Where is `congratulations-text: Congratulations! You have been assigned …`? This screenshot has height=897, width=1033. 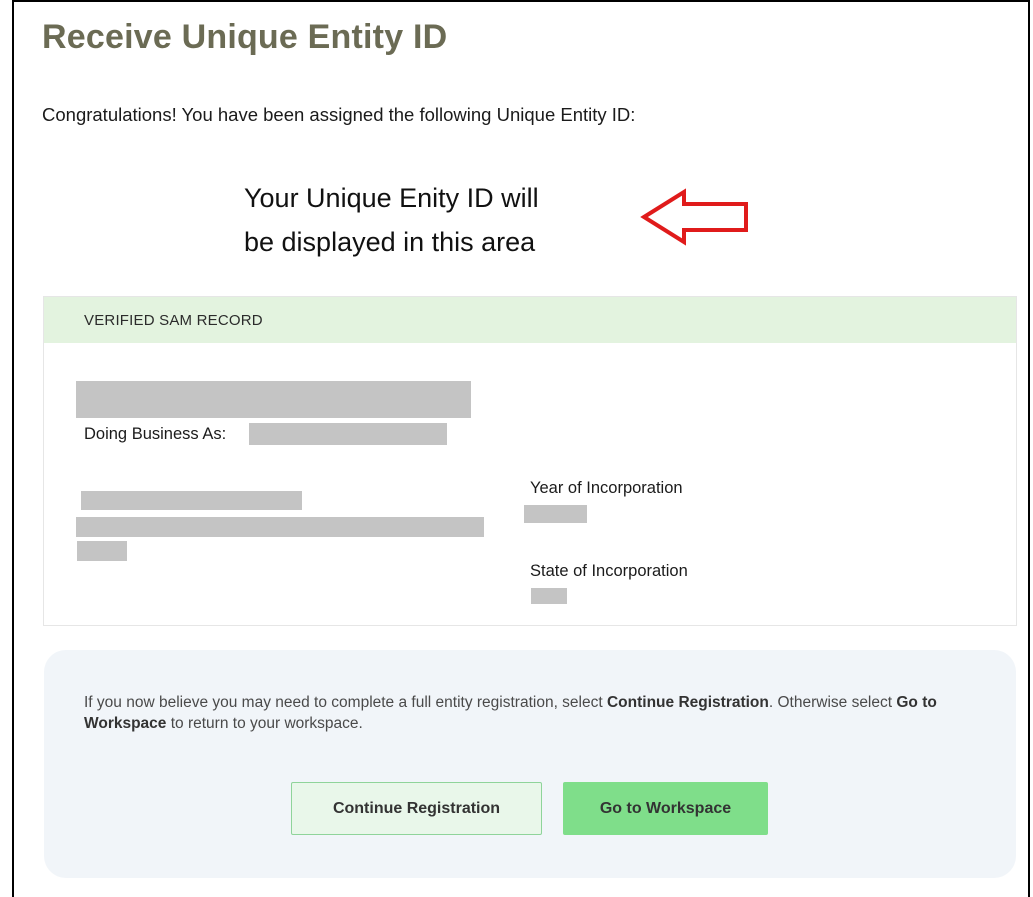 congratulations-text: Congratulations! You have been assigned … is located at coordinates (339, 114).